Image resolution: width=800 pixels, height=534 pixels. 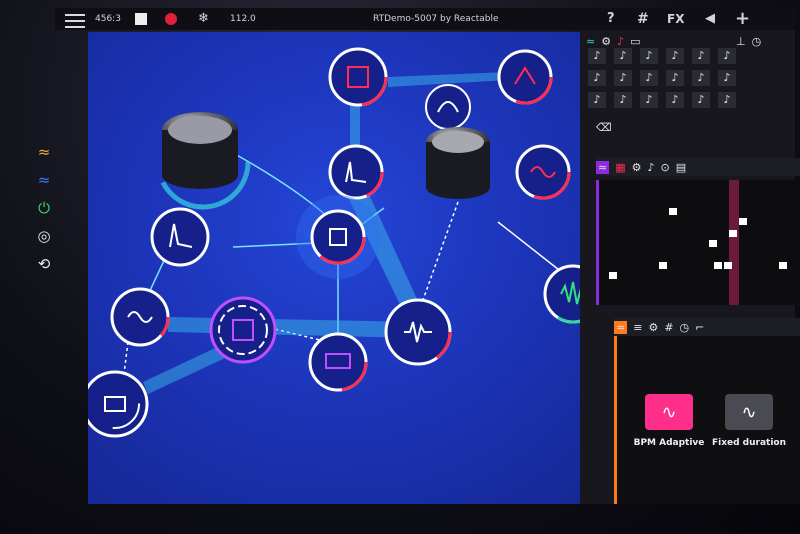 I want to click on bpm-adaptive-label: BPM Adaptive, so click(x=669, y=443).